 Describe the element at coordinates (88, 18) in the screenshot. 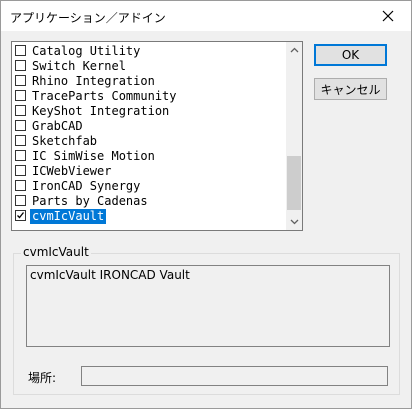

I see `window-title: アプリケーション／アドイン` at that location.